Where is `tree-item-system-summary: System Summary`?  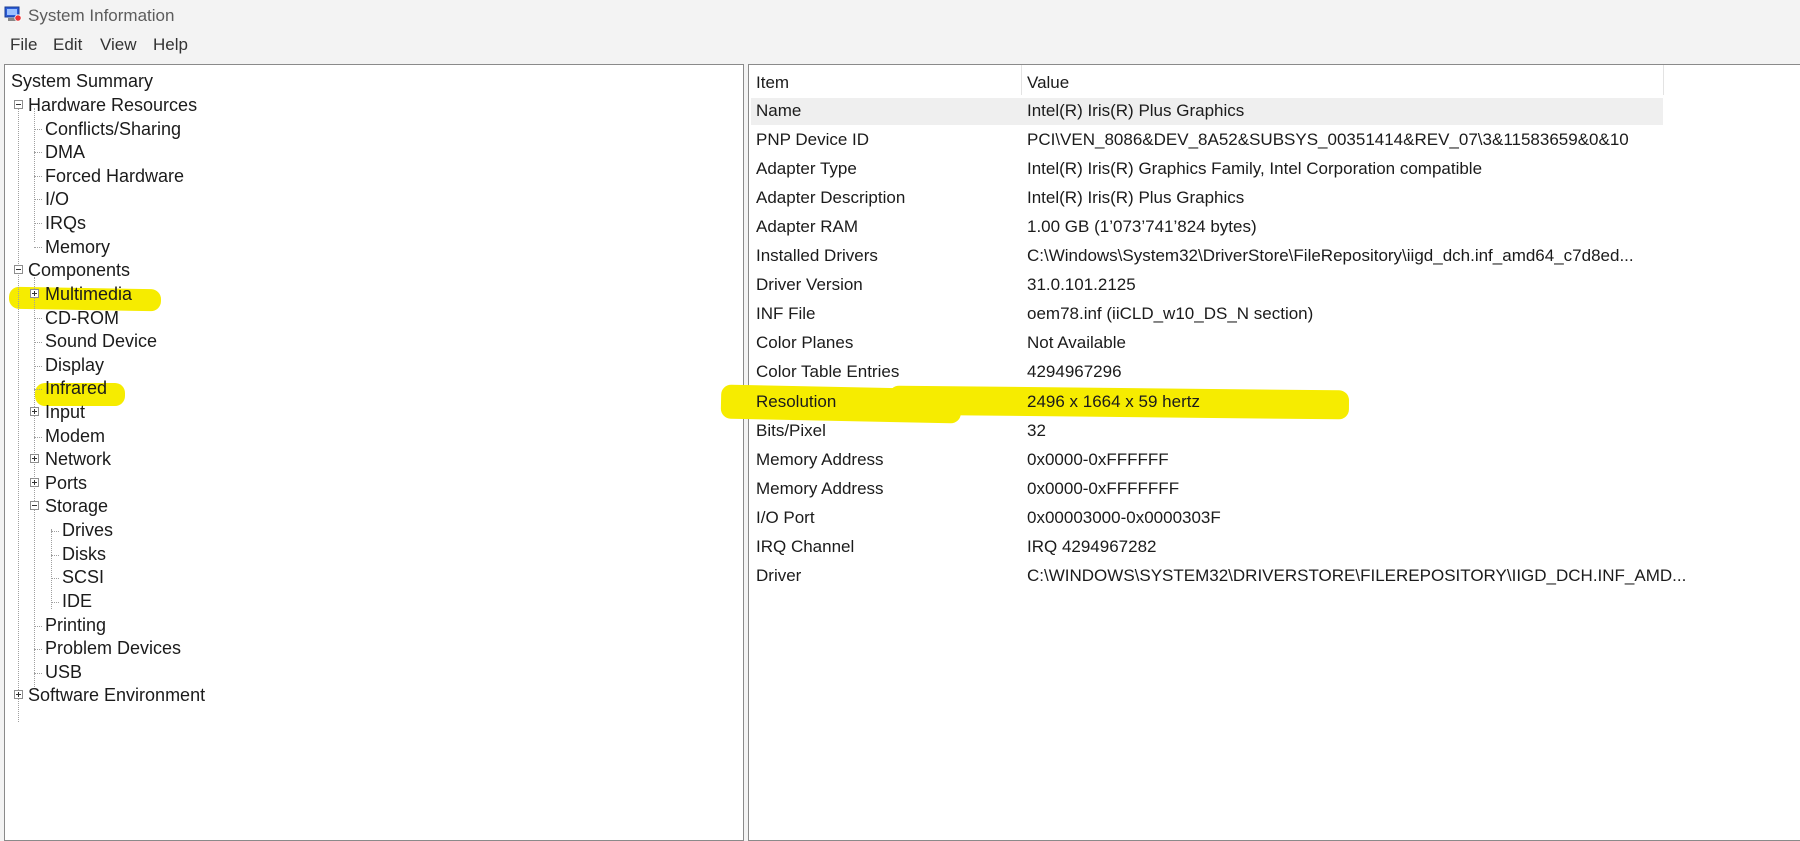 tree-item-system-summary: System Summary is located at coordinates (82, 81).